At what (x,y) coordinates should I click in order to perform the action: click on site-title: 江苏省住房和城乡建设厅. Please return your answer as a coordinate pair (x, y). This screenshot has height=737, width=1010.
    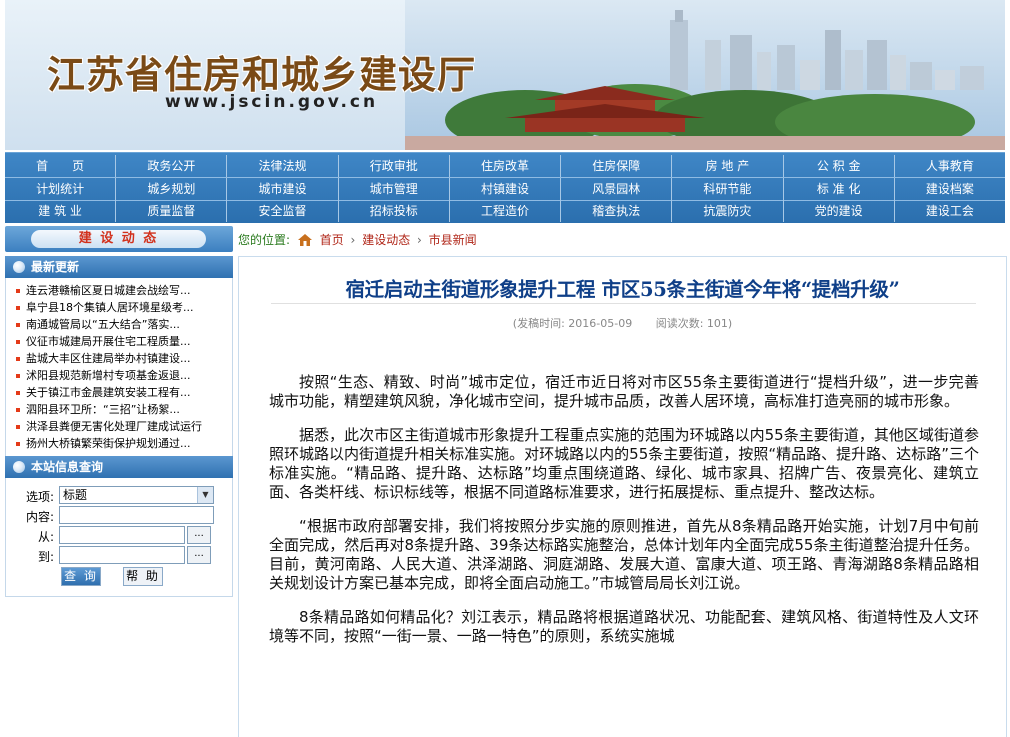
    Looking at the image, I should click on (262, 74).